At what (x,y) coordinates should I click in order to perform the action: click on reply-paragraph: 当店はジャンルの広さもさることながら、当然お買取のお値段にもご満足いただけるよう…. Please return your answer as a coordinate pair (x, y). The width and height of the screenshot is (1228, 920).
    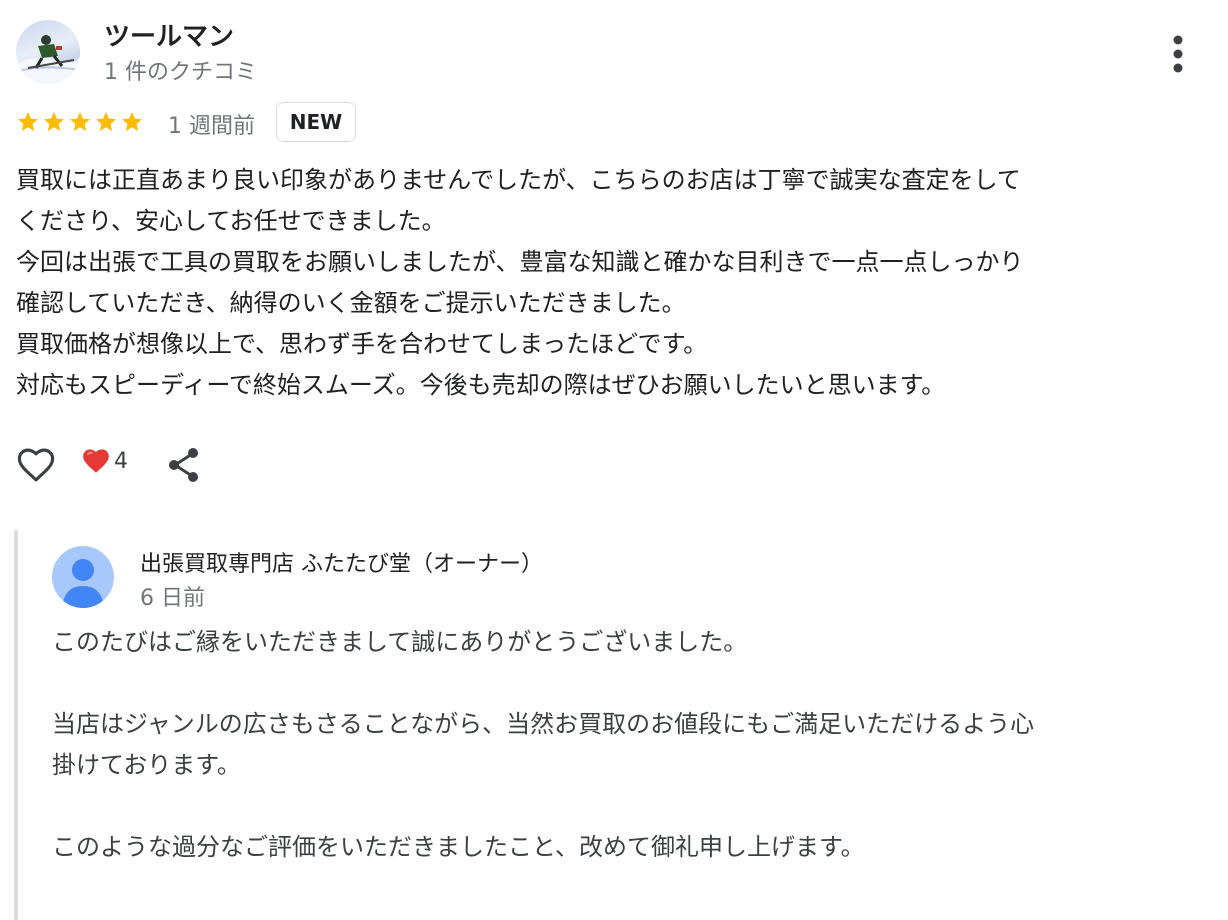
    Looking at the image, I should click on (632, 745).